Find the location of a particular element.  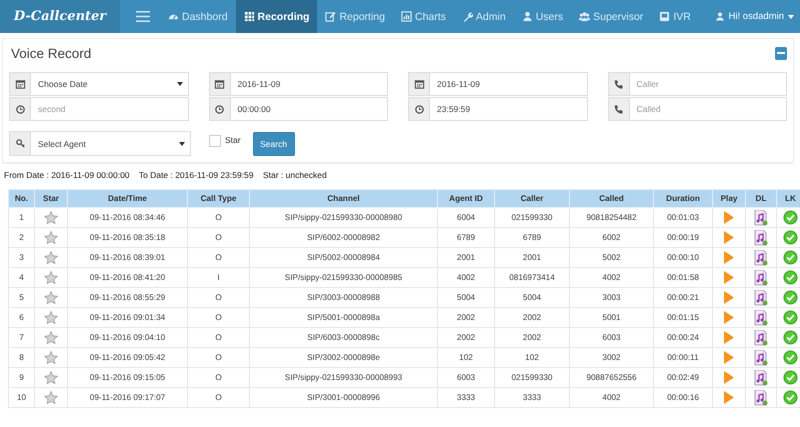

nav-tab: Charts is located at coordinates (423, 16).